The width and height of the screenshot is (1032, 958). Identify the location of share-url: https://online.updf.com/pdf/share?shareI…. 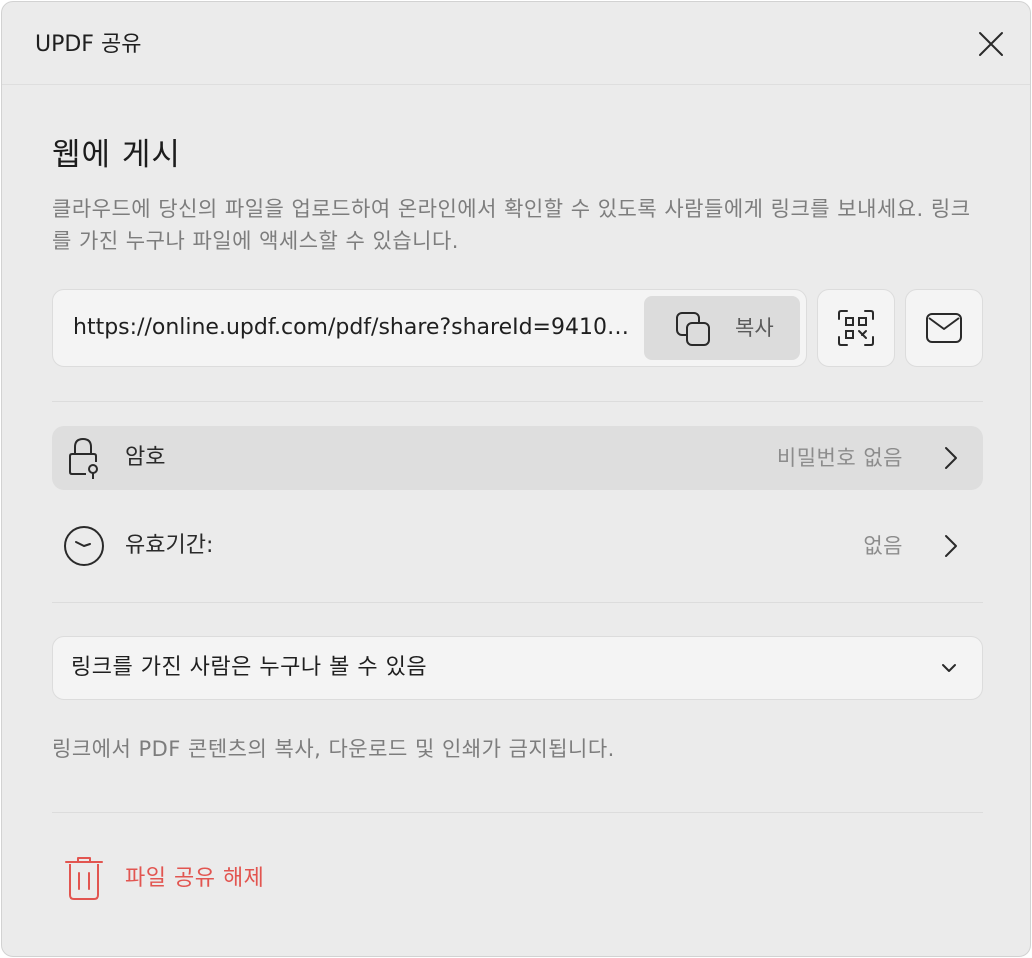
(355, 328).